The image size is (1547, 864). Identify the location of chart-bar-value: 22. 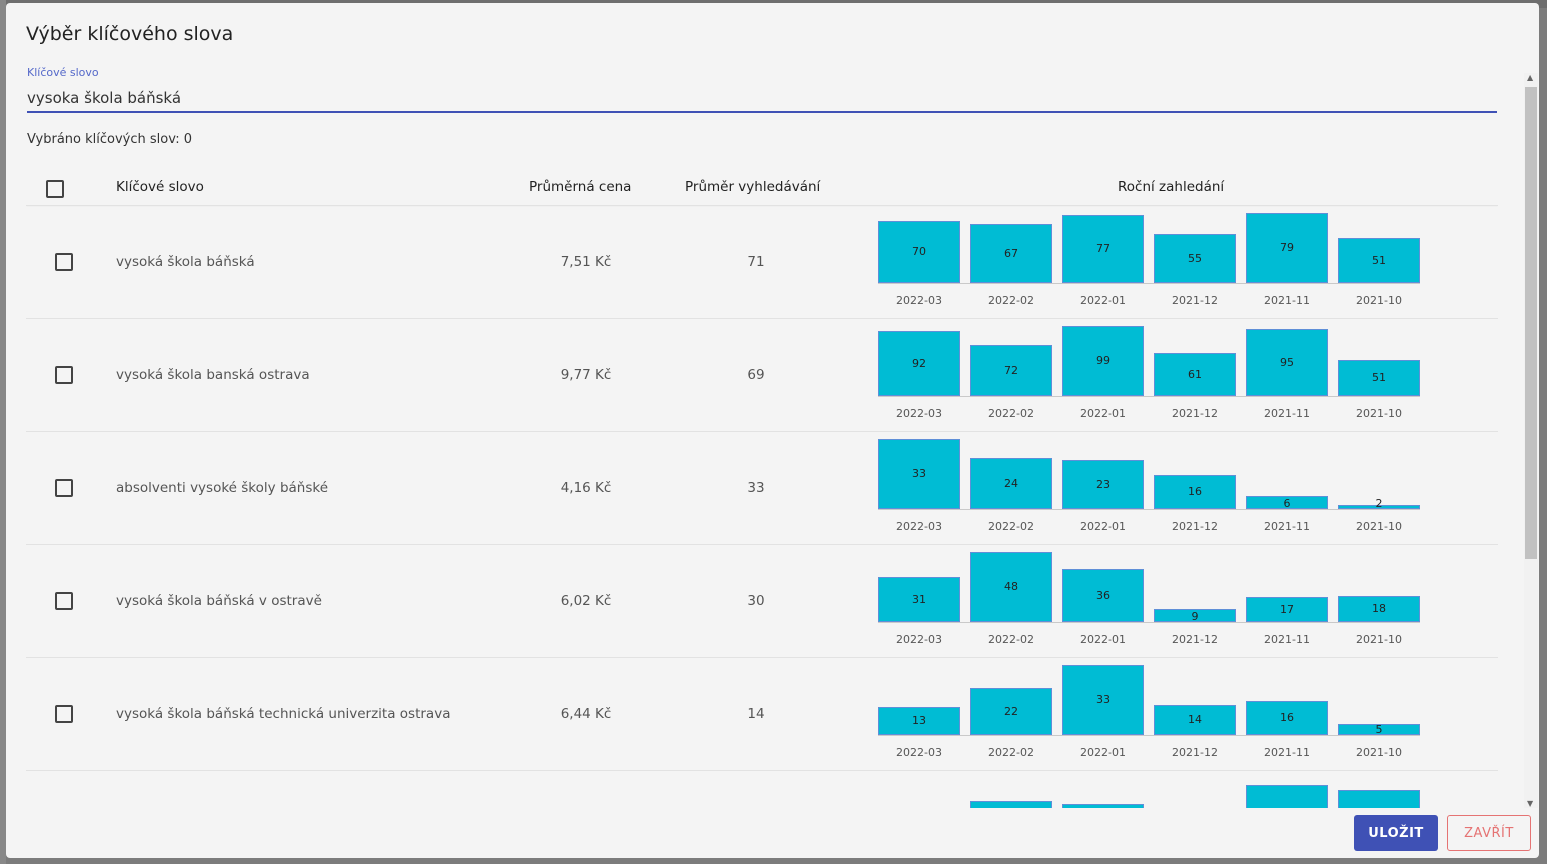
(1011, 711).